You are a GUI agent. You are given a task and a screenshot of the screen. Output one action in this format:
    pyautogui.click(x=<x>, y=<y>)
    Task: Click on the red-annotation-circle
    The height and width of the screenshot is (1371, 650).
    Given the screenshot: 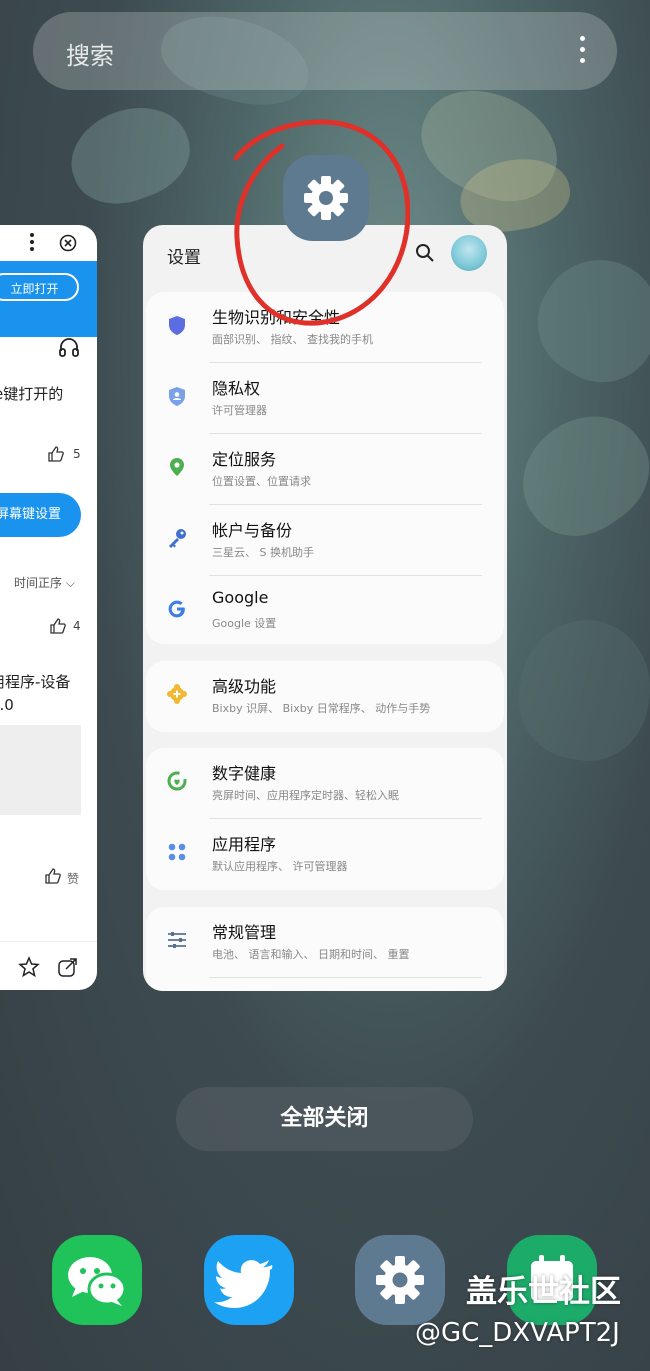 What is the action you would take?
    pyautogui.click(x=321, y=222)
    